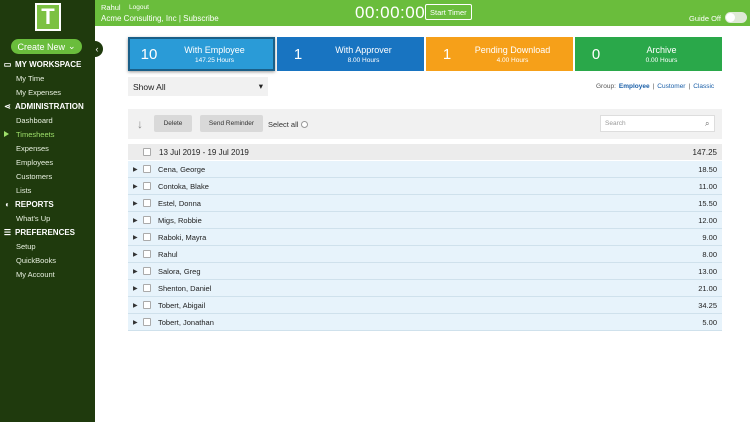  What do you see at coordinates (425, 237) in the screenshot?
I see `table-row: ▶ Raboki, Mayra 9.00` at bounding box center [425, 237].